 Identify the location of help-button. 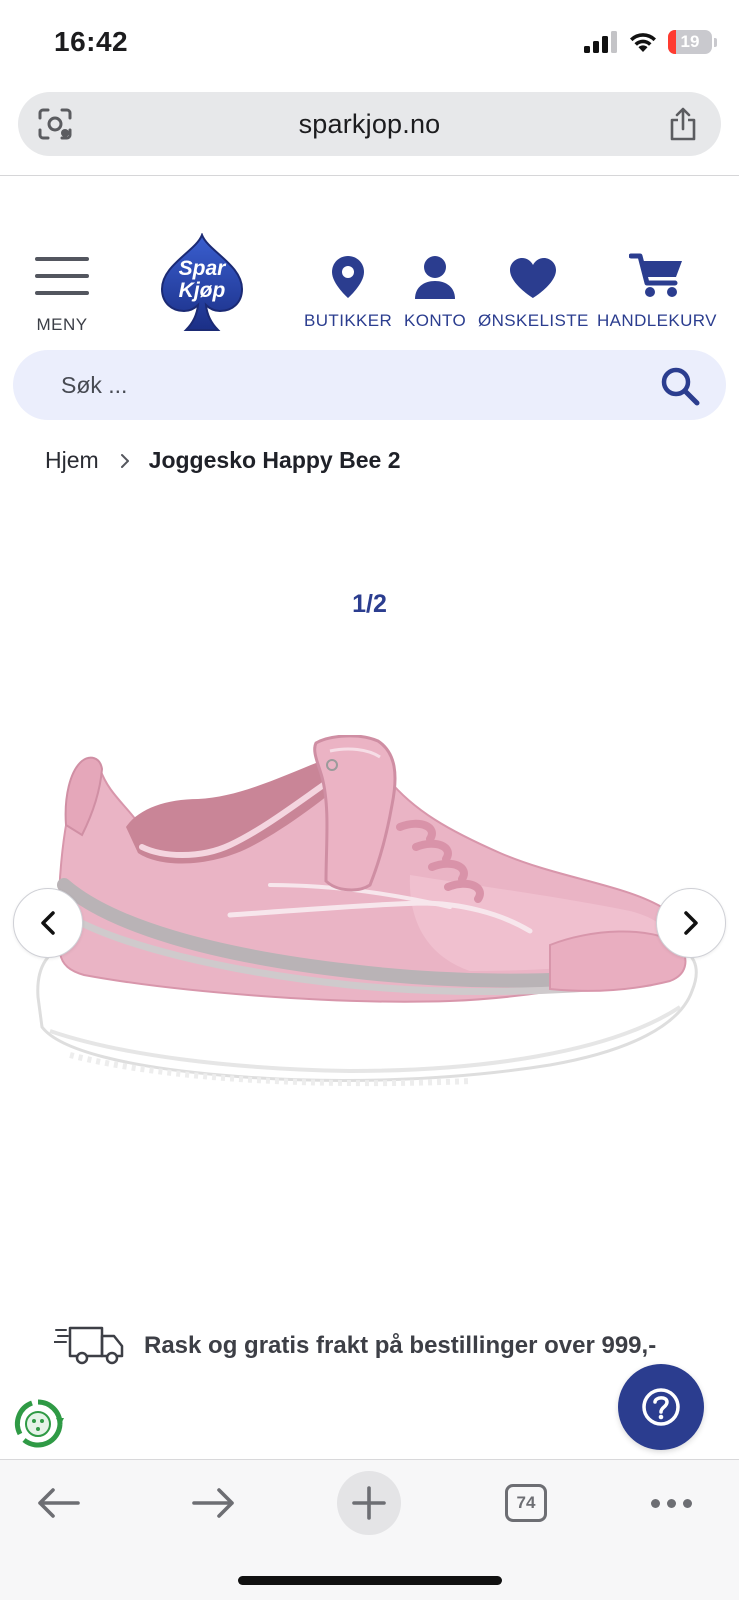
(661, 1407).